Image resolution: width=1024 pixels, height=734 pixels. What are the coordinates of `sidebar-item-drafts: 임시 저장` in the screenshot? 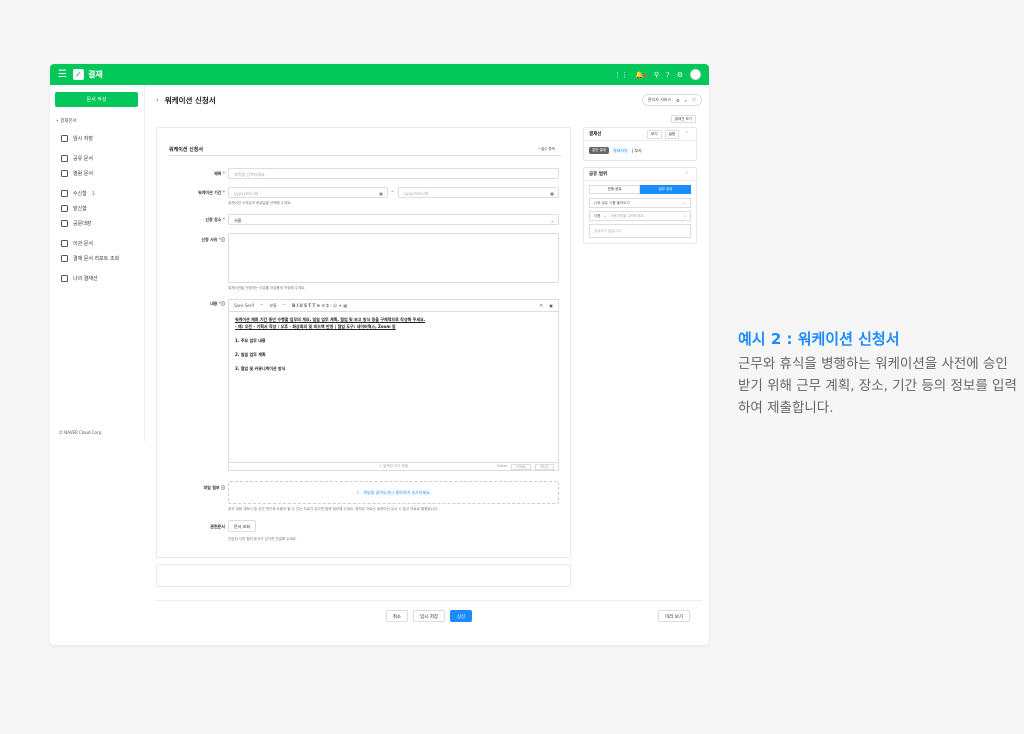 It's located at (97, 138).